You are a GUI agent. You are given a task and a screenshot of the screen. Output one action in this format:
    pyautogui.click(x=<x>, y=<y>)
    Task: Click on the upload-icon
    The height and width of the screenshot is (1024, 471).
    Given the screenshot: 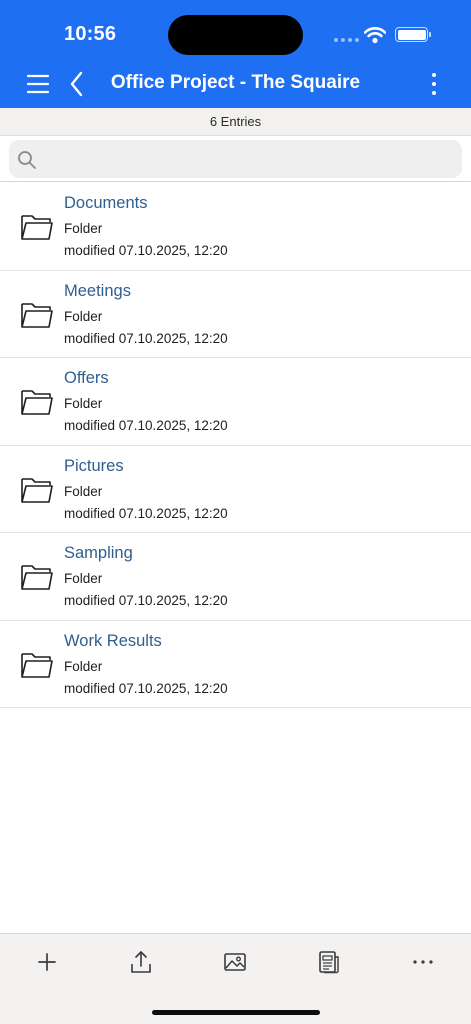 What is the action you would take?
    pyautogui.click(x=141, y=962)
    